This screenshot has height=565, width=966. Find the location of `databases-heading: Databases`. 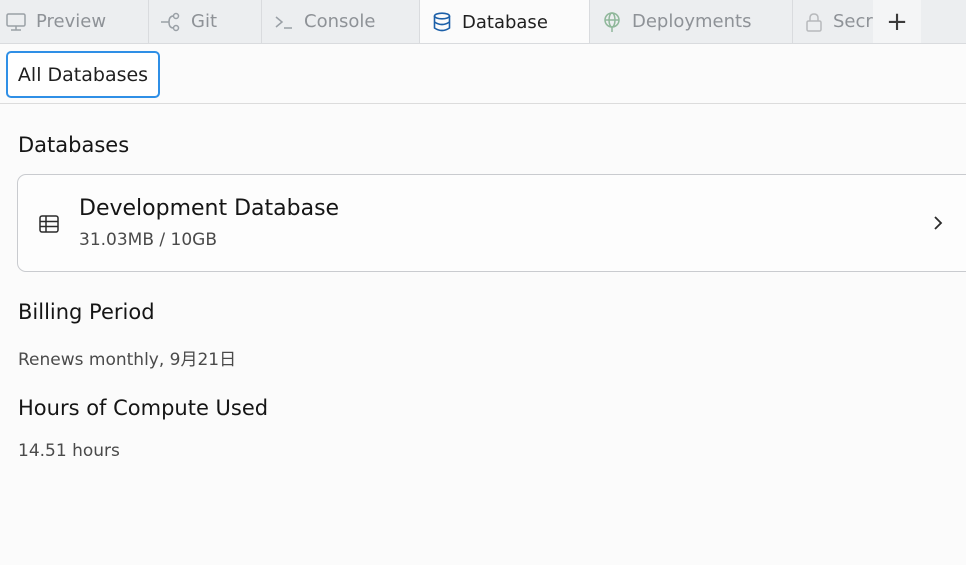

databases-heading: Databases is located at coordinates (74, 145).